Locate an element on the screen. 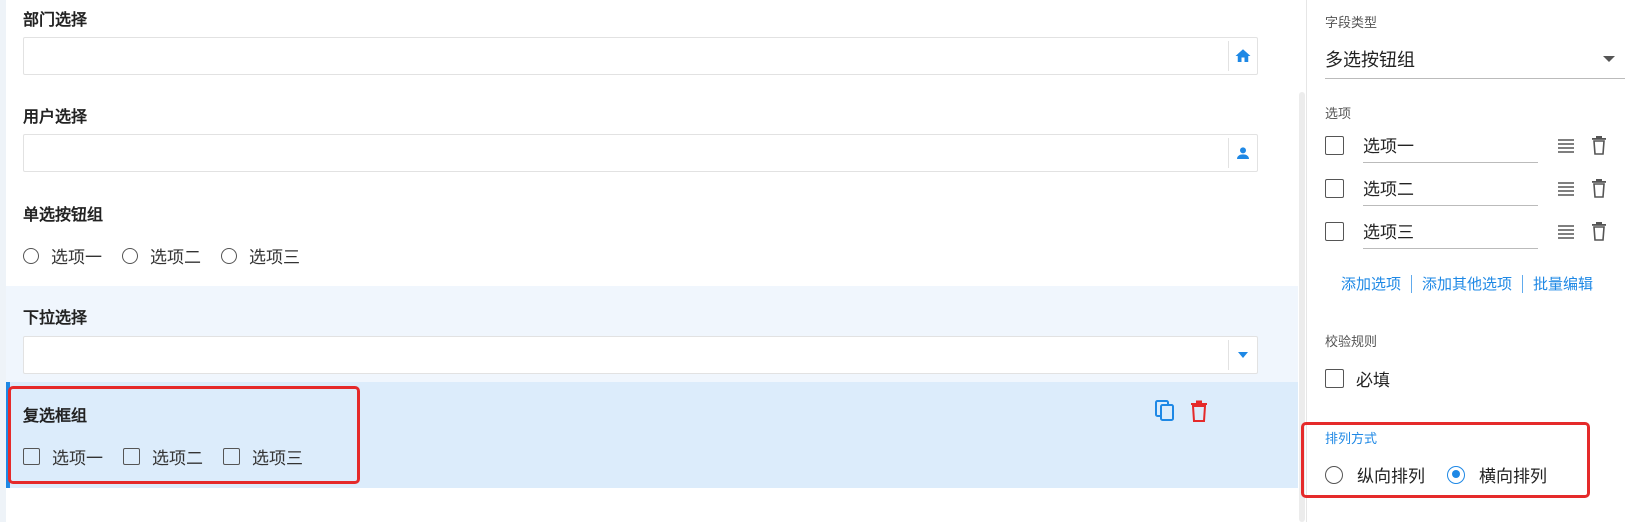  field-type-label: 字段类型 is located at coordinates (1351, 23).